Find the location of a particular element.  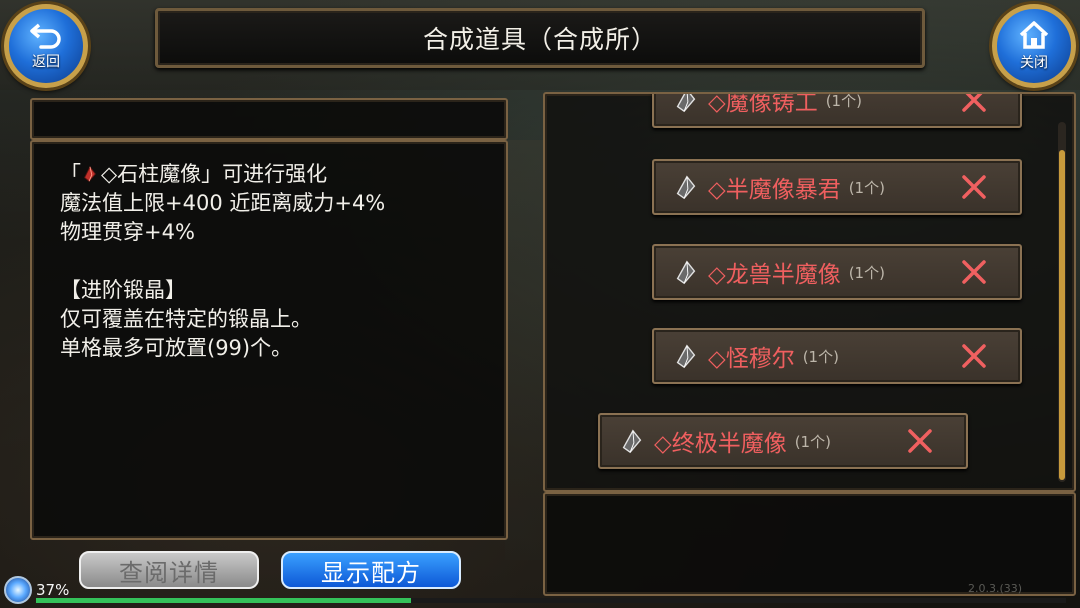

energy-orb-icon is located at coordinates (18, 590).